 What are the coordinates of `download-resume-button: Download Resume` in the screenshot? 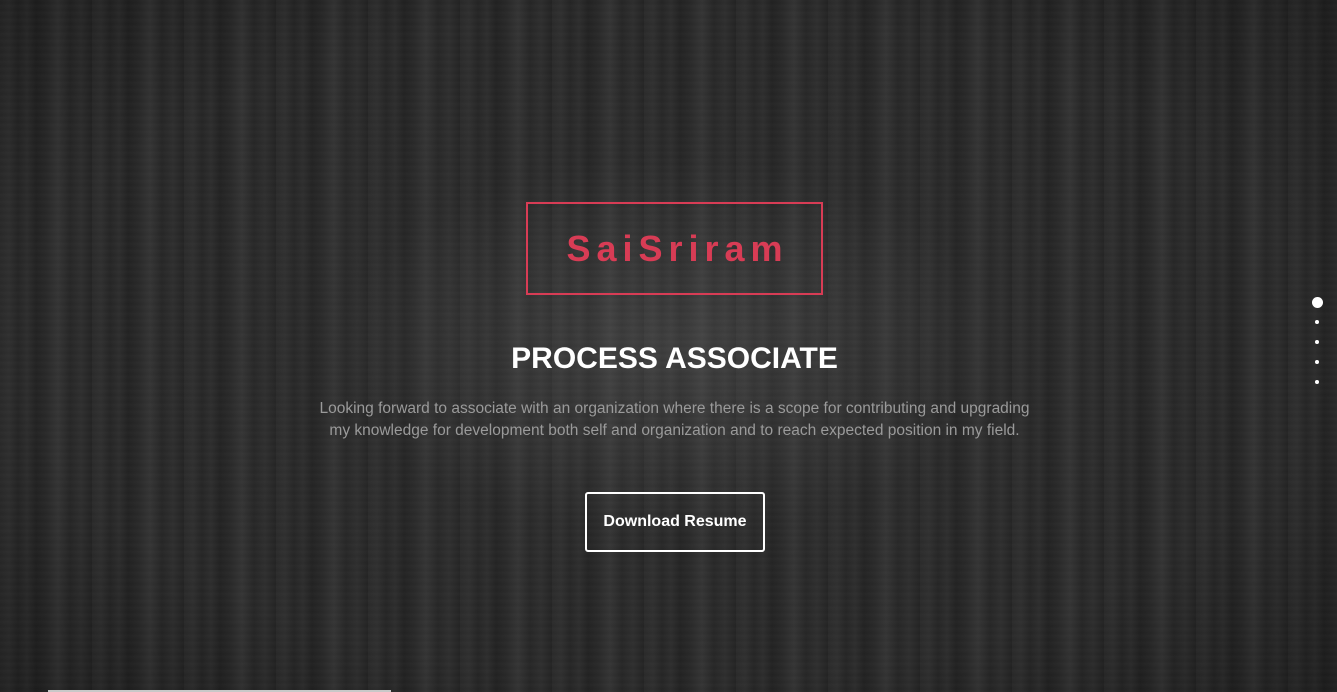 It's located at (675, 522).